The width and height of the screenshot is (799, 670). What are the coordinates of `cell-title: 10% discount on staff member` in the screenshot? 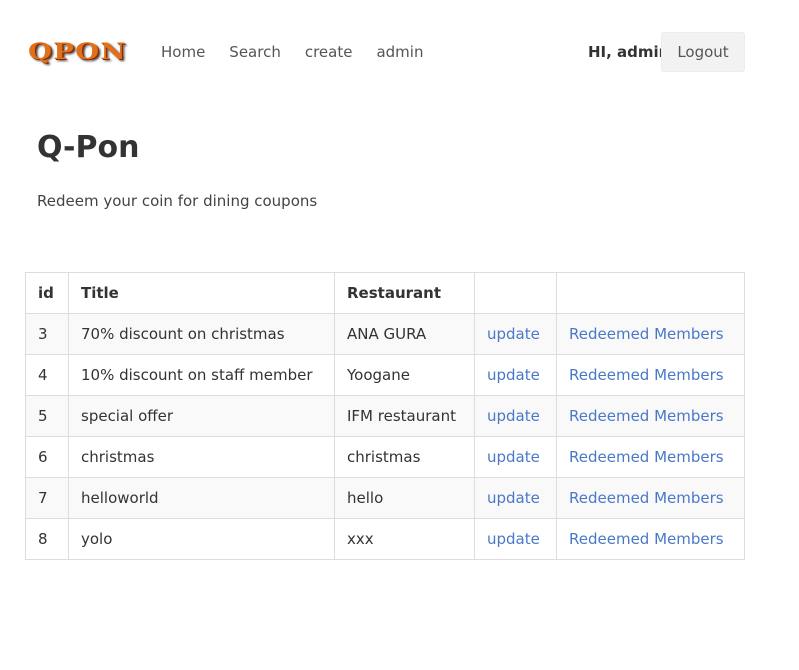 It's located at (201, 375).